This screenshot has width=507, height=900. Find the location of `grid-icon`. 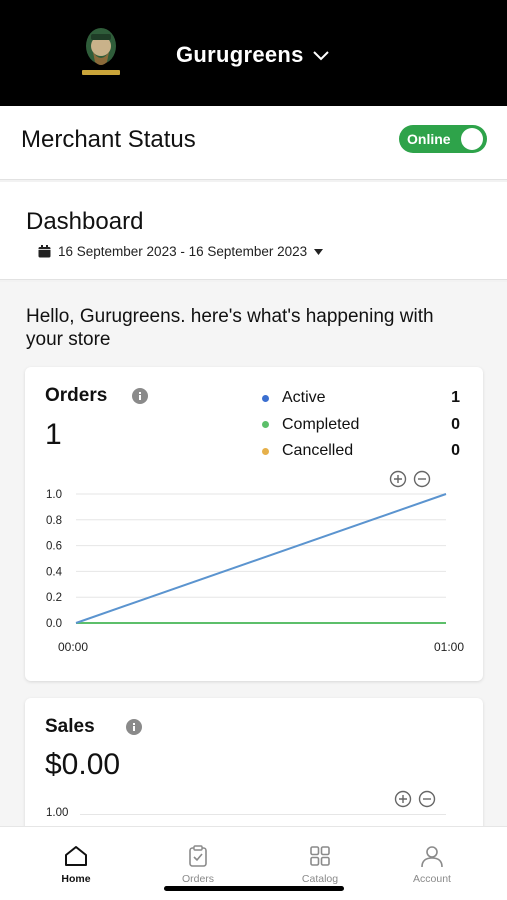

grid-icon is located at coordinates (320, 856).